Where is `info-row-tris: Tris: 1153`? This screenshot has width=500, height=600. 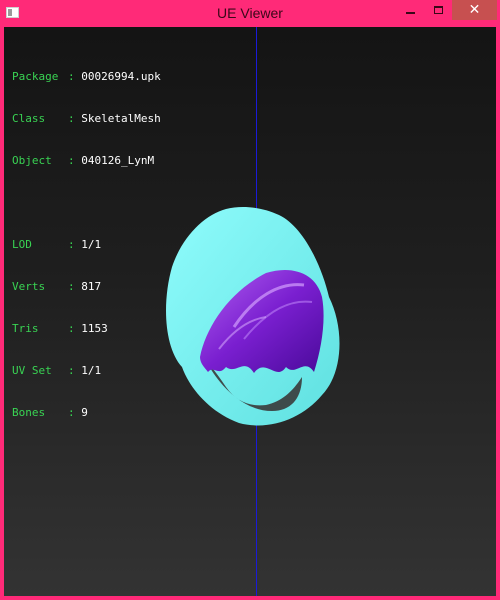 info-row-tris: Tris: 1153 is located at coordinates (60, 328).